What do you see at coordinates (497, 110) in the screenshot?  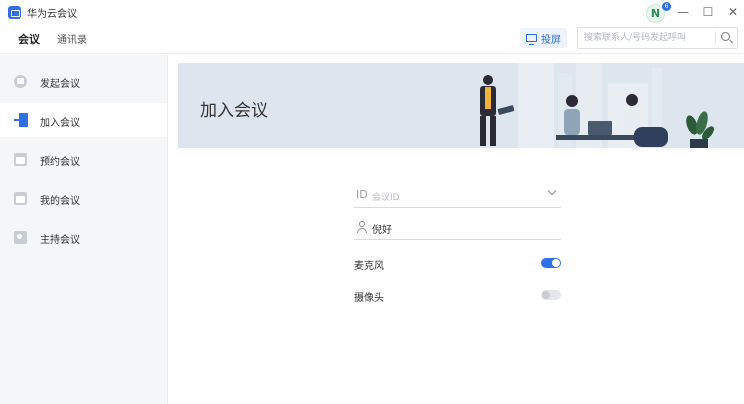 I see `standing-person-icon` at bounding box center [497, 110].